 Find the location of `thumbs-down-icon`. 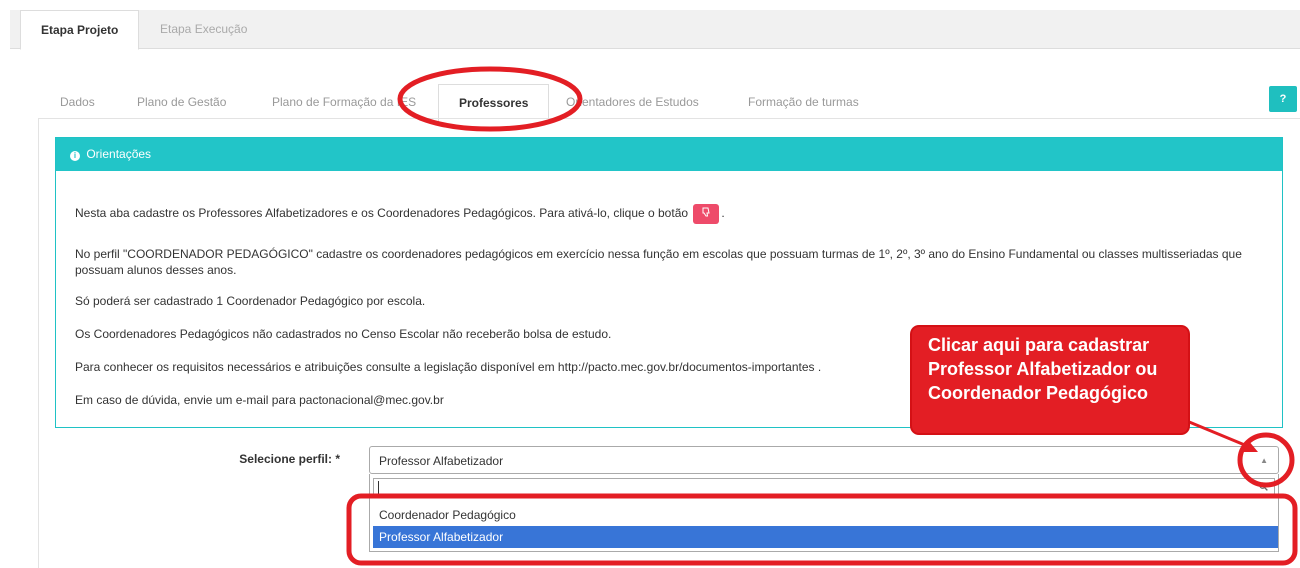

thumbs-down-icon is located at coordinates (706, 212).